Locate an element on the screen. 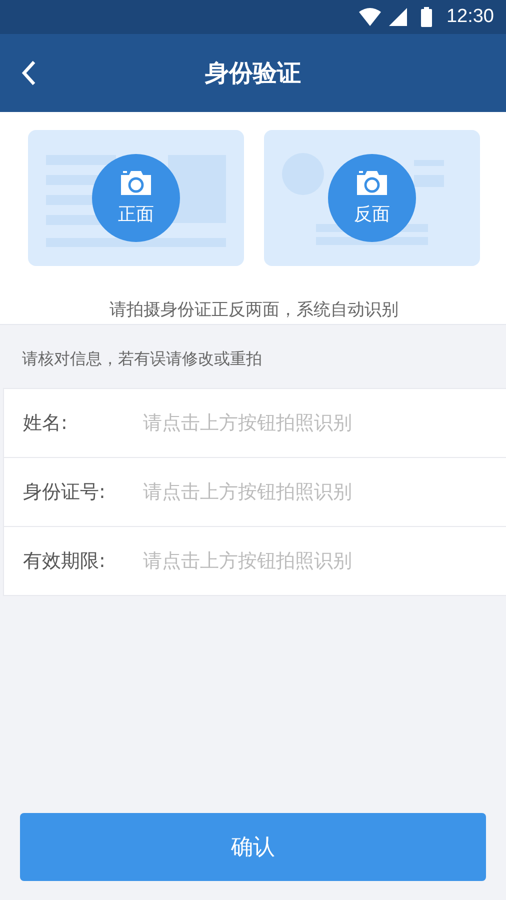 This screenshot has width=506, height=900. camera-button: 反面 is located at coordinates (372, 198).